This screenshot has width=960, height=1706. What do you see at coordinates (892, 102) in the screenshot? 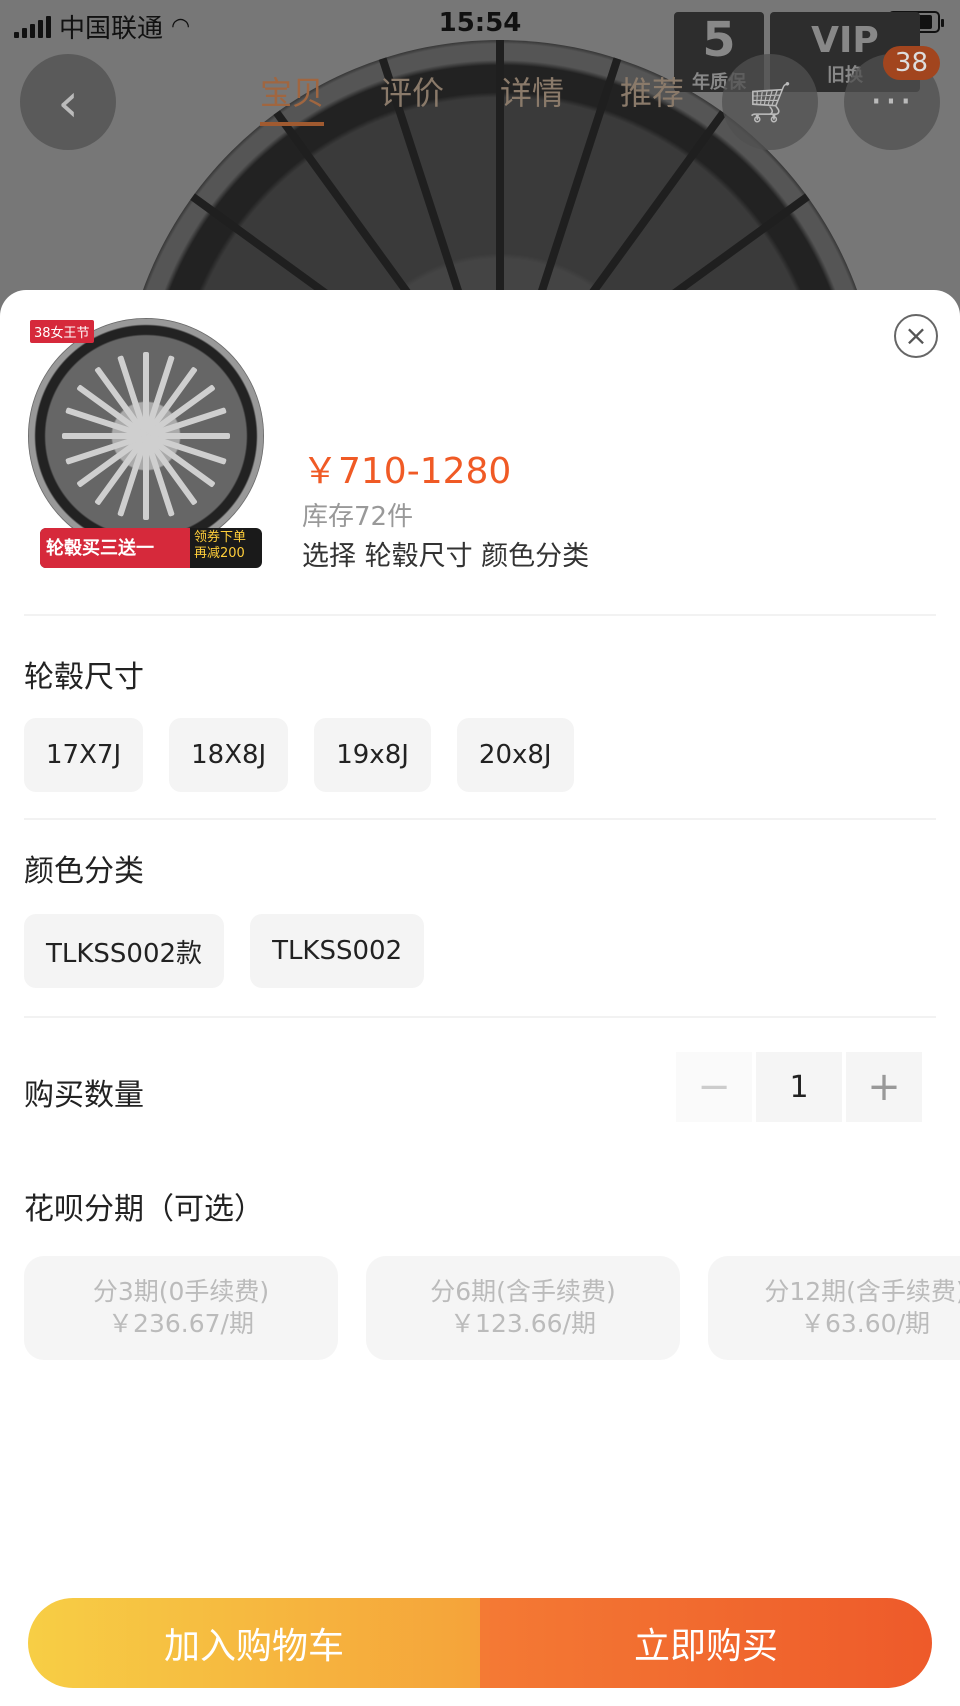
I see `more-icon: ···` at bounding box center [892, 102].